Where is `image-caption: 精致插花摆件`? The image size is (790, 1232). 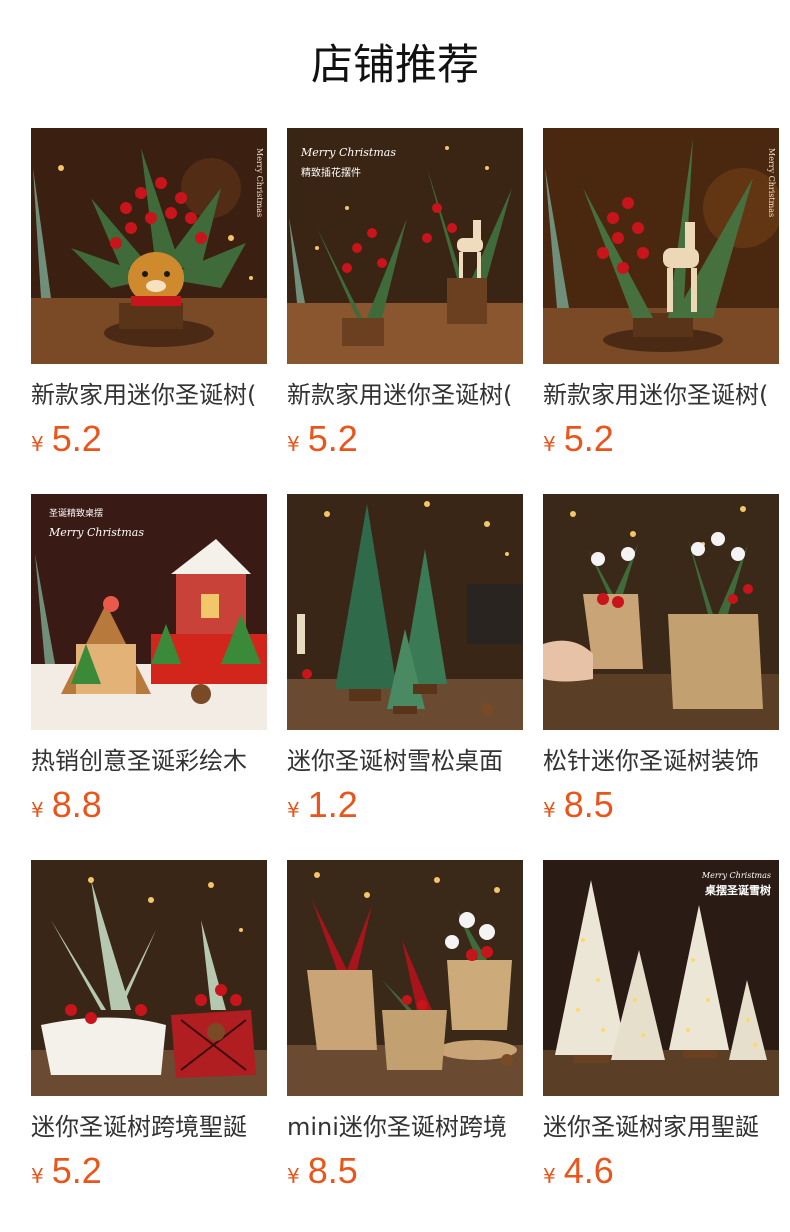 image-caption: 精致插花摆件 is located at coordinates (331, 172).